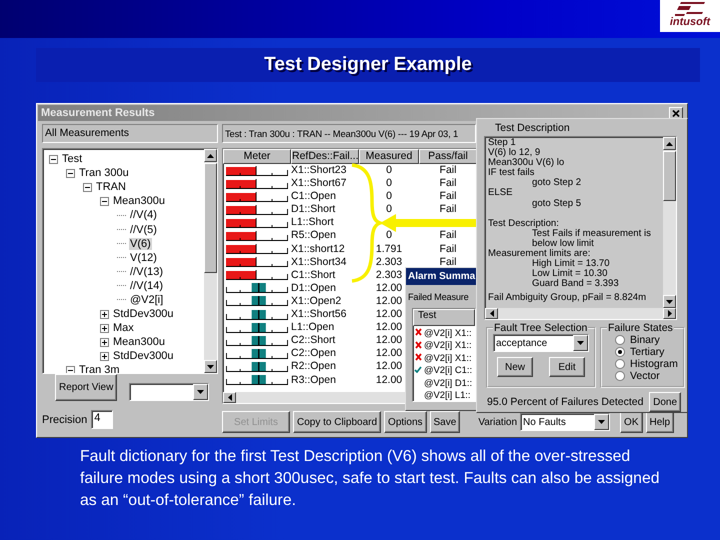 The height and width of the screenshot is (540, 720). What do you see at coordinates (575, 284) in the screenshot?
I see `description-line: Guard Band = 3.393` at bounding box center [575, 284].